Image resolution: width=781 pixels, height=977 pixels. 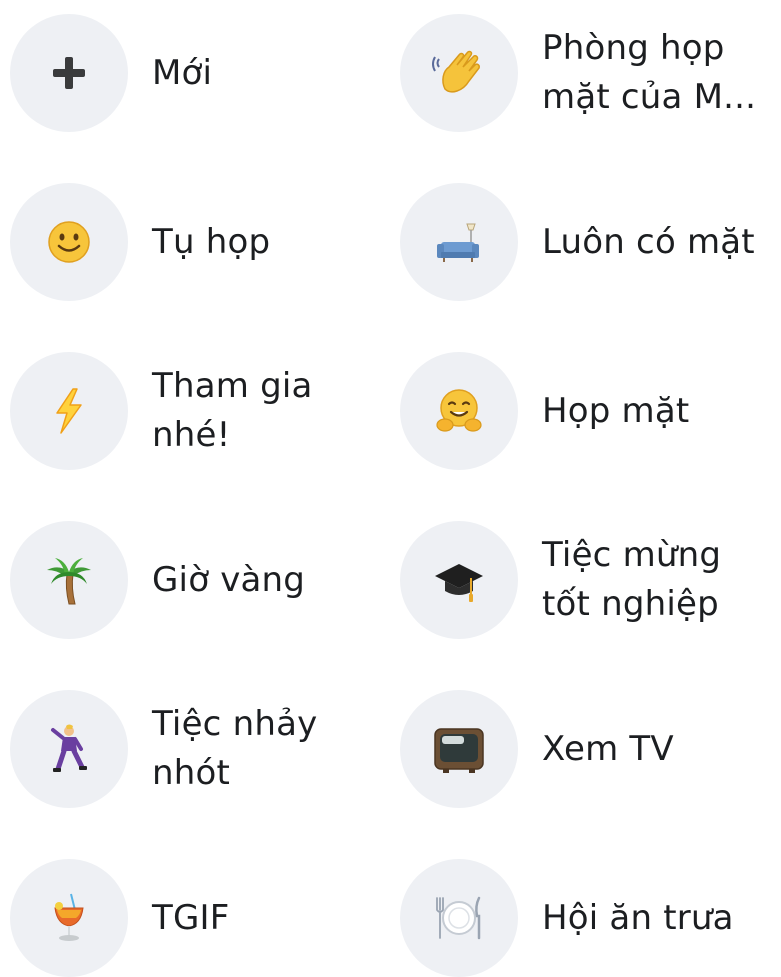 I want to click on option-tgif: TGIF, so click(x=191, y=918).